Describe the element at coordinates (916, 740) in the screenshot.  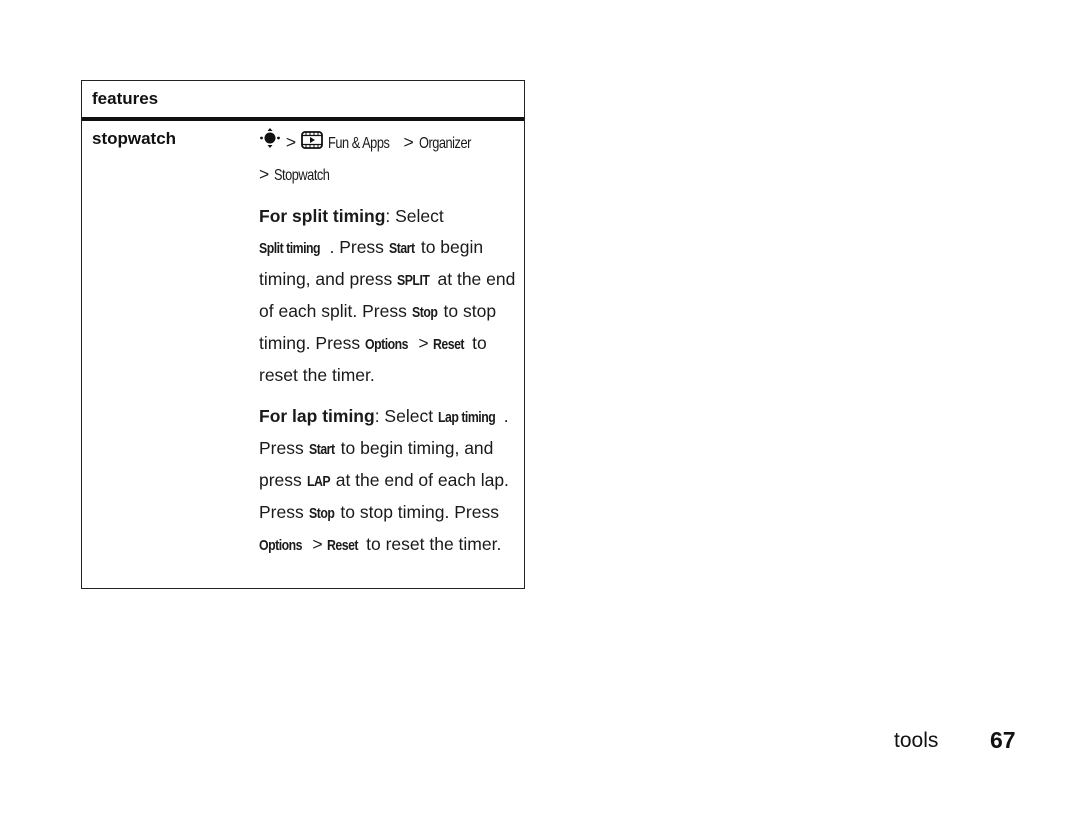
I see `section-name: tools` at that location.